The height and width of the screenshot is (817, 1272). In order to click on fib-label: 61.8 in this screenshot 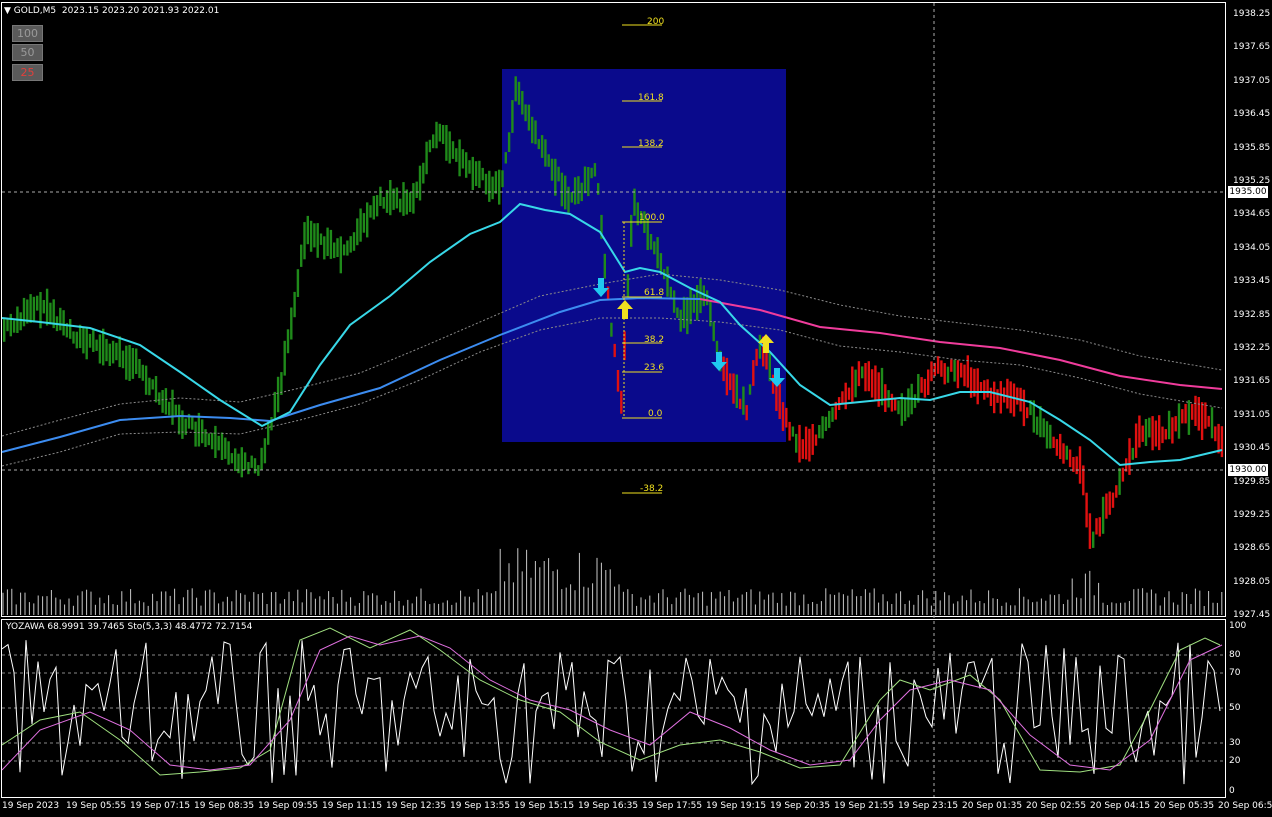, I will do `click(654, 293)`.